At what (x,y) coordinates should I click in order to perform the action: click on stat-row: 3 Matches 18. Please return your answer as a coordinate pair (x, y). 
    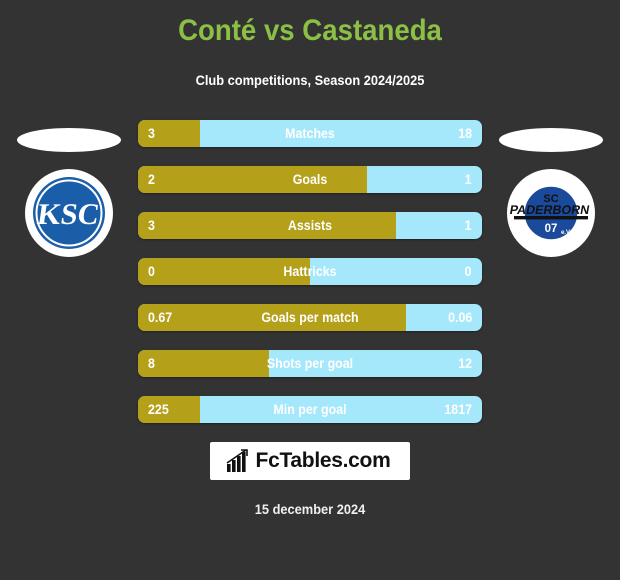
    Looking at the image, I should click on (310, 133).